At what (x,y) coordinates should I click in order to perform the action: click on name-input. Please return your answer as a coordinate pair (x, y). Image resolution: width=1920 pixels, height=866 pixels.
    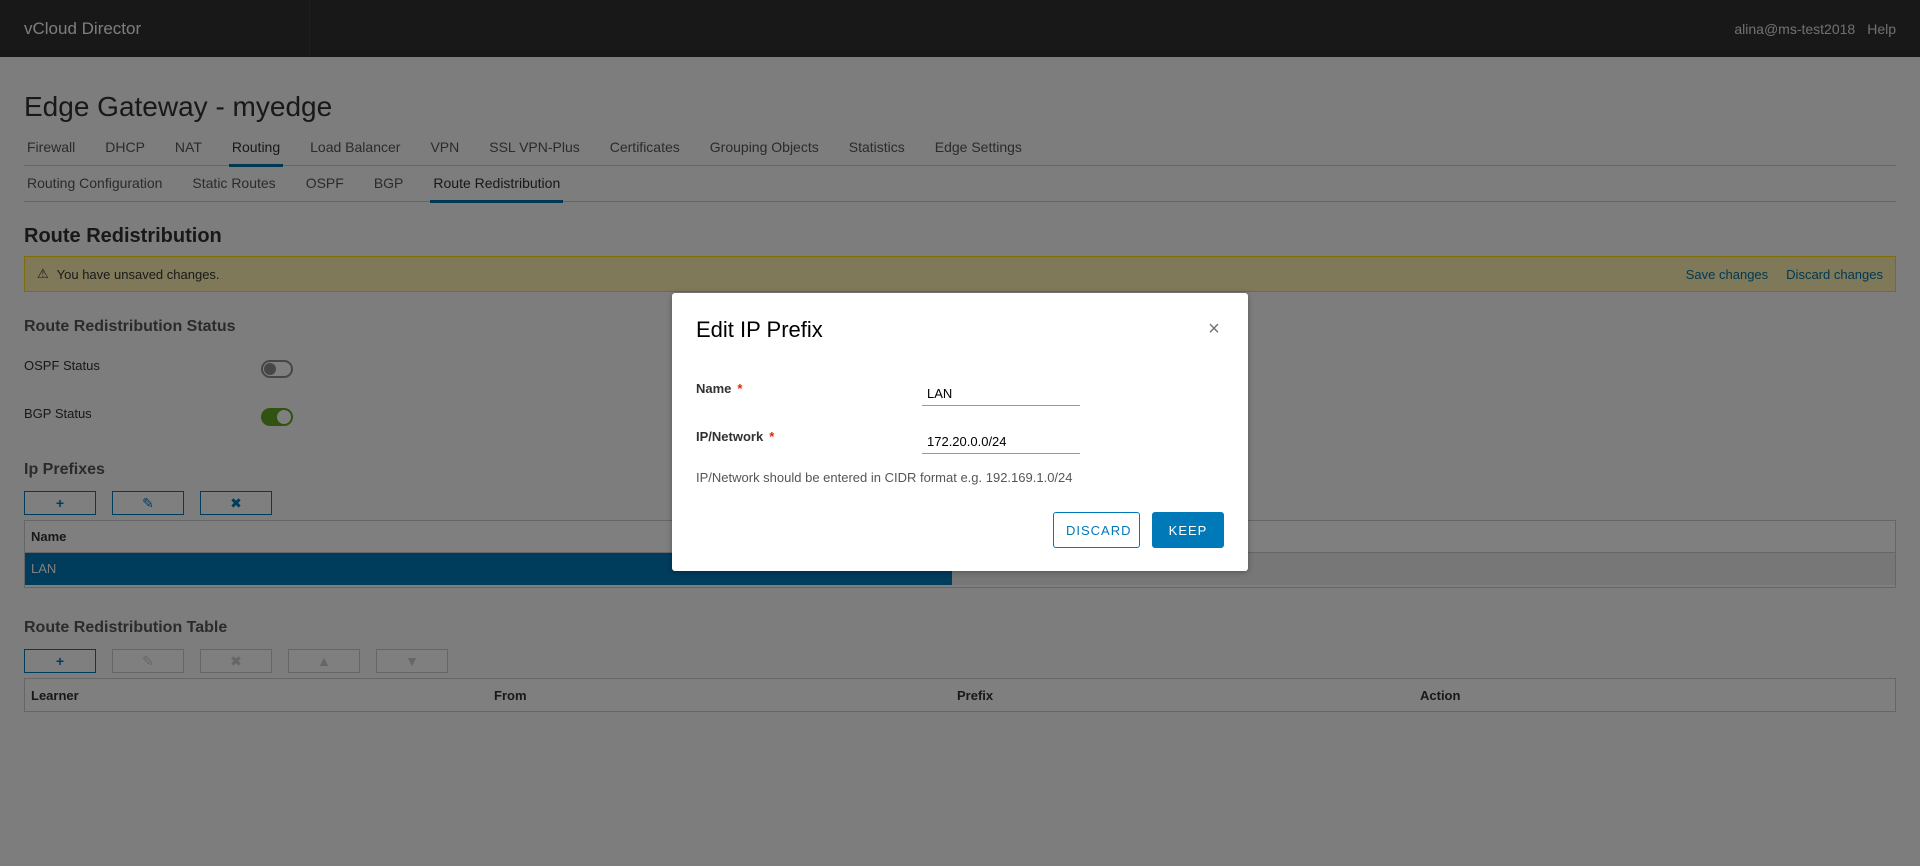
    Looking at the image, I should click on (1001, 394).